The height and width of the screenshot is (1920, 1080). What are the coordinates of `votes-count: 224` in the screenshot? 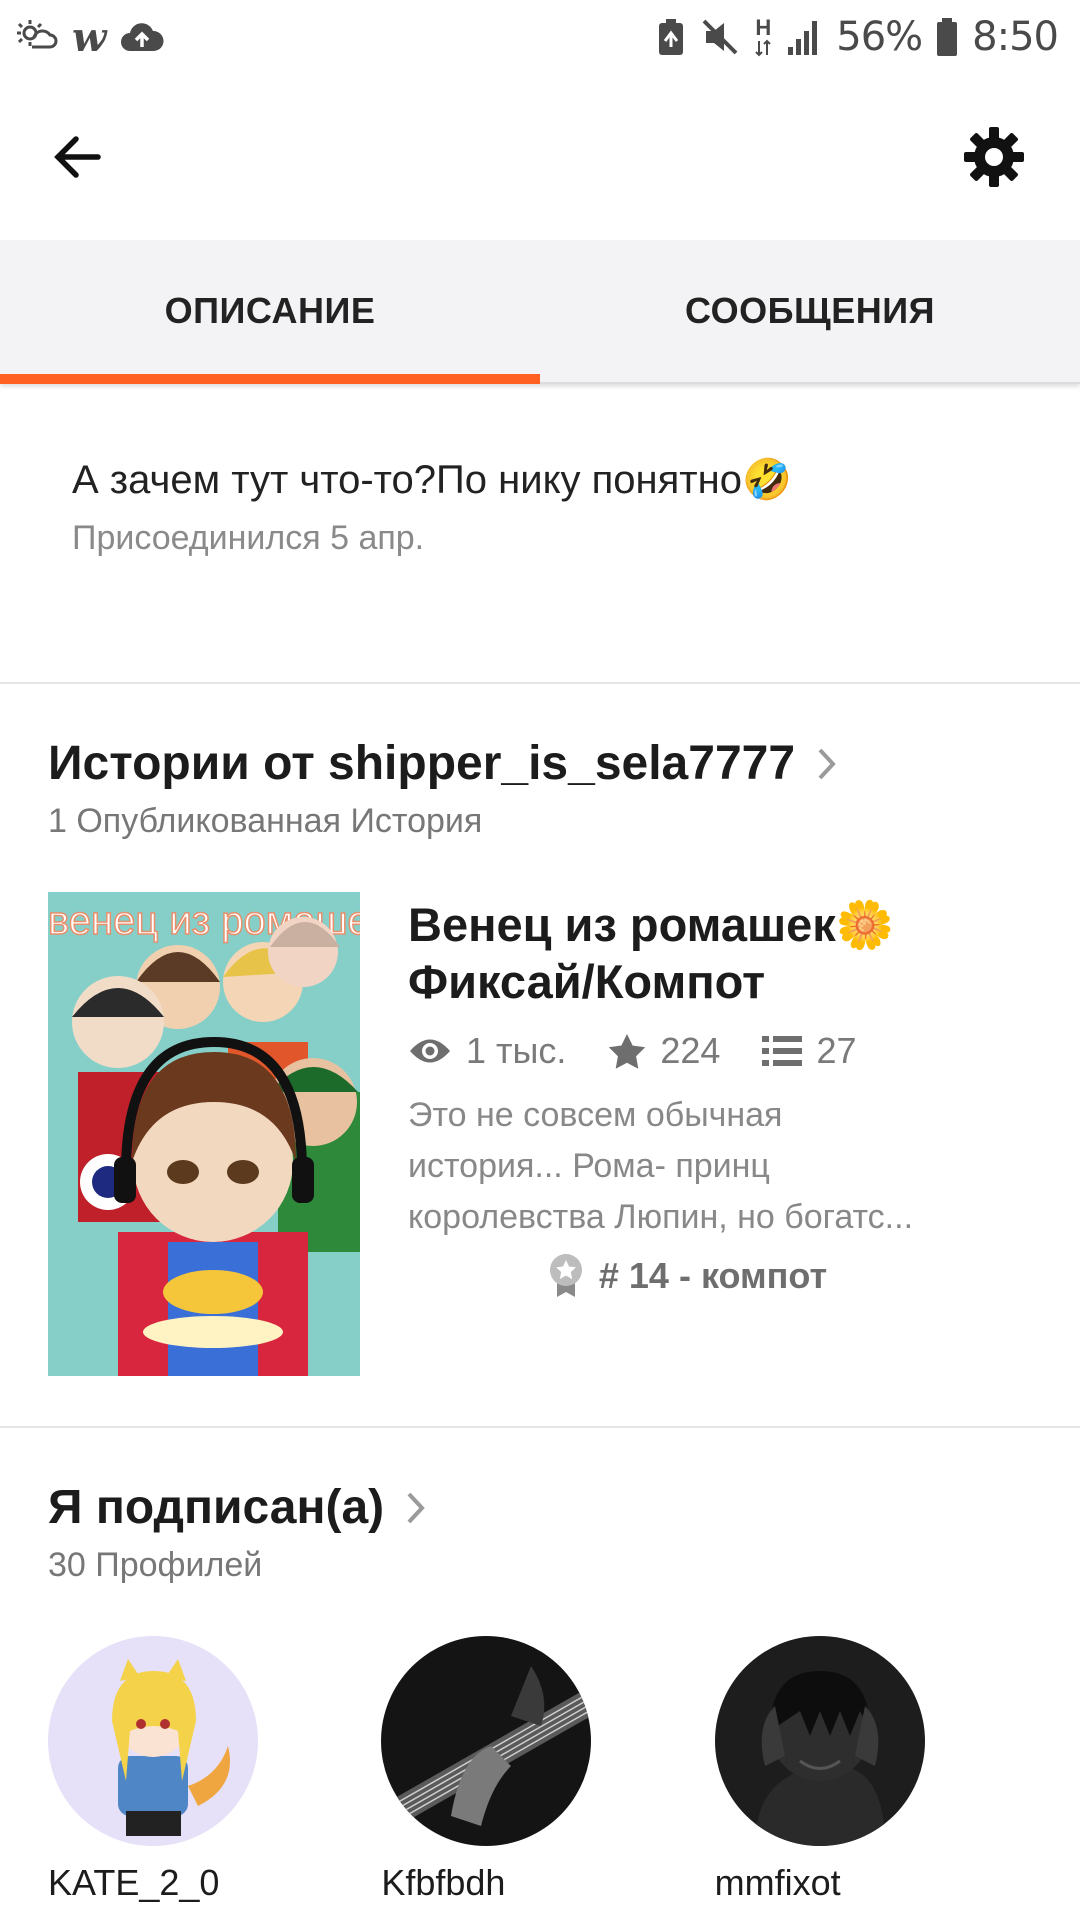 It's located at (690, 1050).